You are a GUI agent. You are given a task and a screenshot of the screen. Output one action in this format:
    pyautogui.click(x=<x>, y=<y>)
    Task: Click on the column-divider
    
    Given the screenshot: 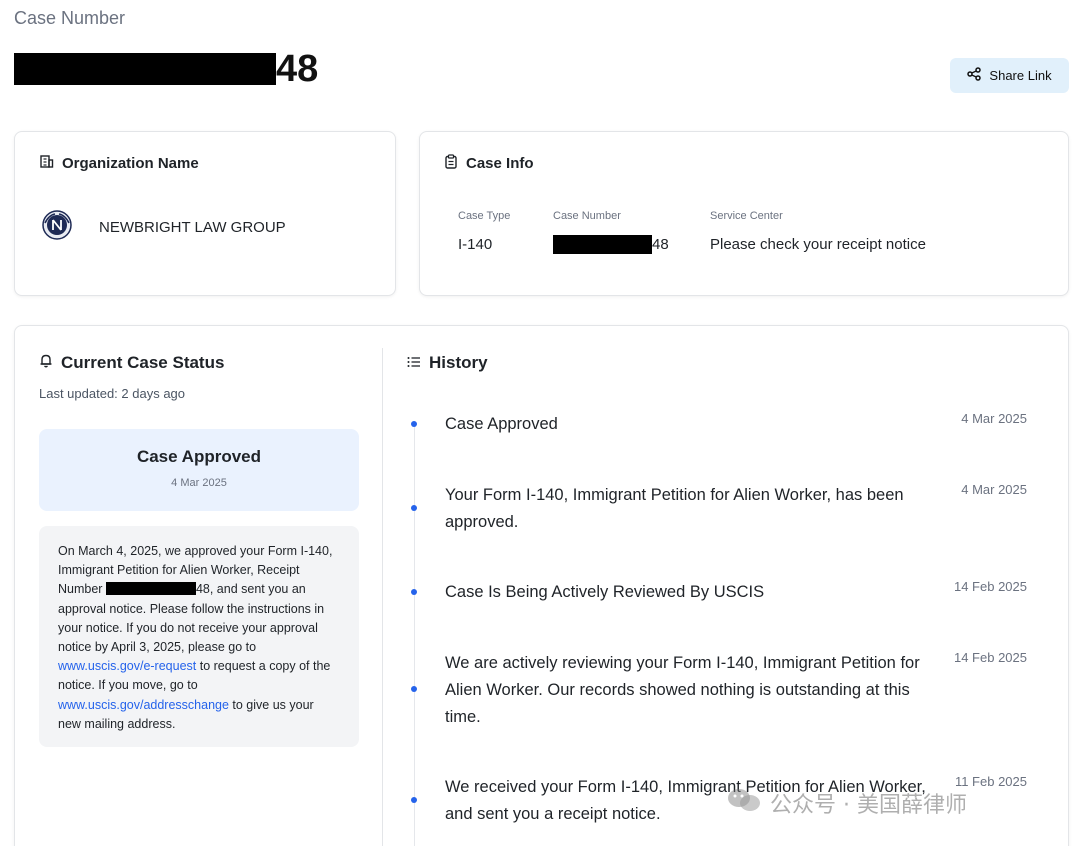 What is the action you would take?
    pyautogui.click(x=382, y=597)
    